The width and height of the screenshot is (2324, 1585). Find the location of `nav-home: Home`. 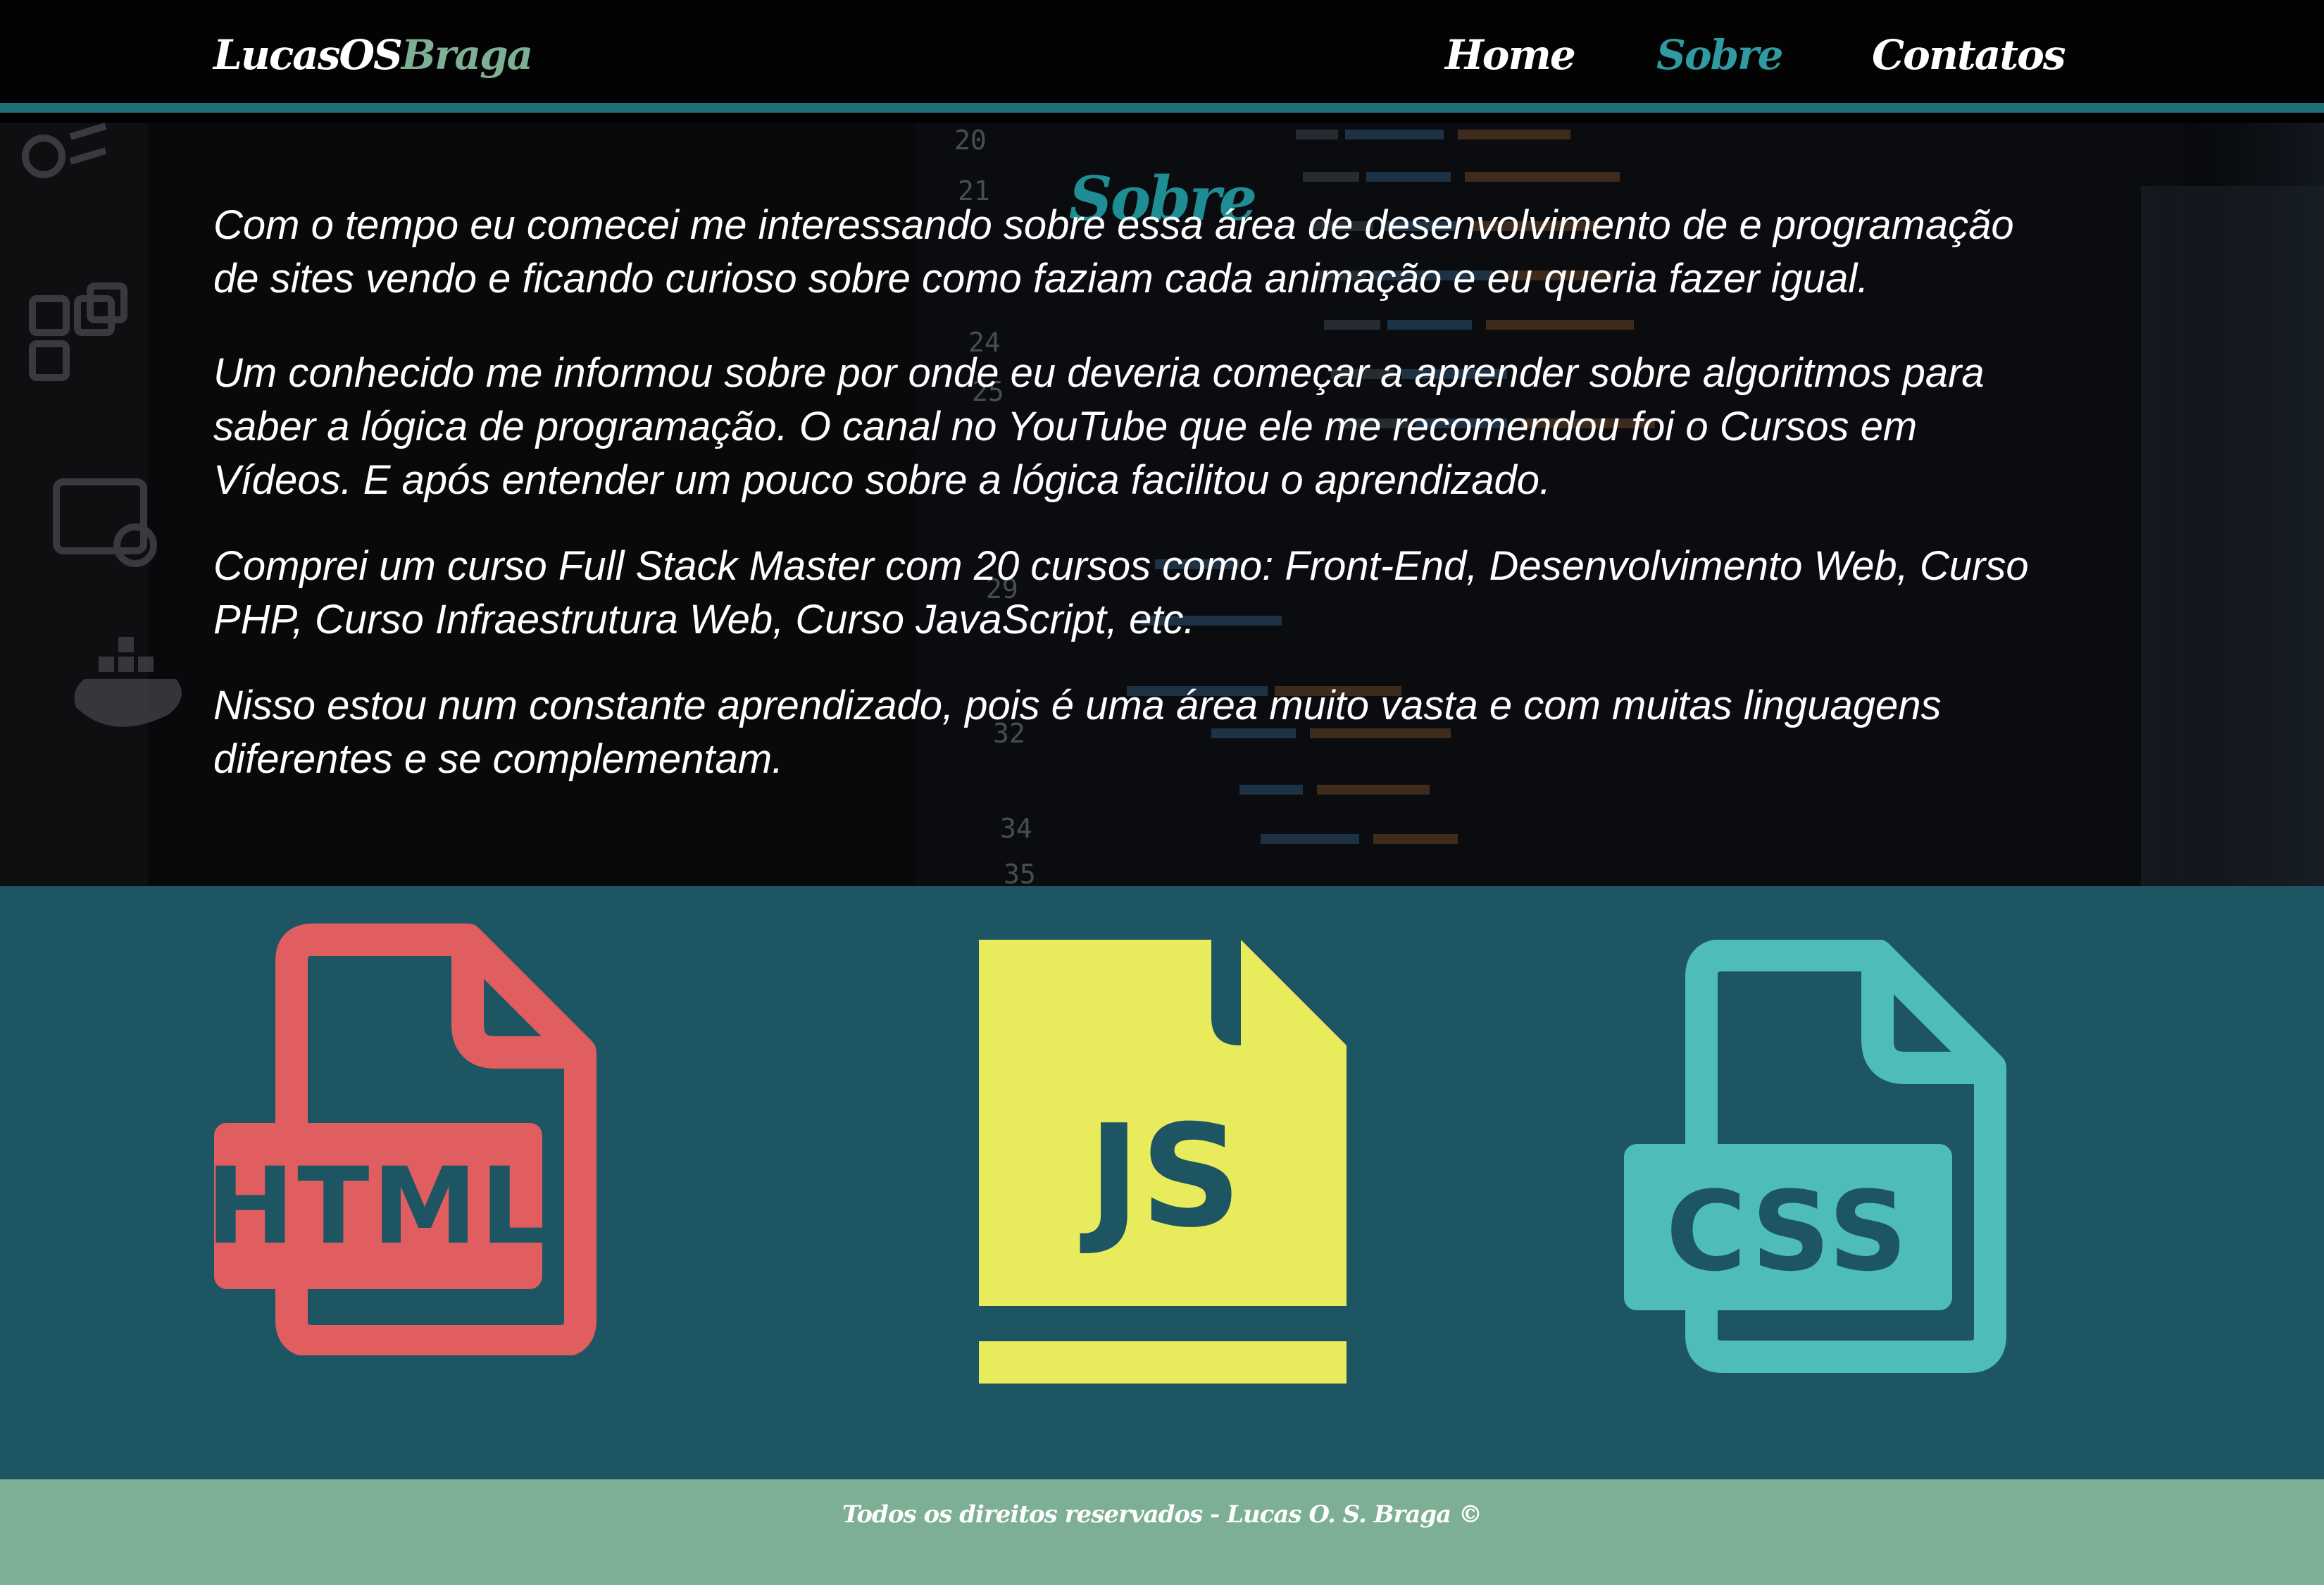

nav-home: Home is located at coordinates (1510, 55).